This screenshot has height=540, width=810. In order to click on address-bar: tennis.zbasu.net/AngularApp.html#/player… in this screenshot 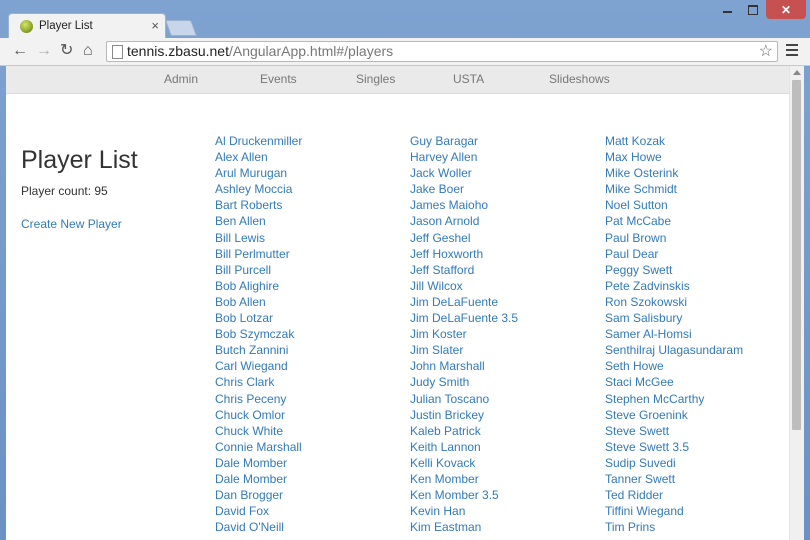, I will do `click(442, 51)`.